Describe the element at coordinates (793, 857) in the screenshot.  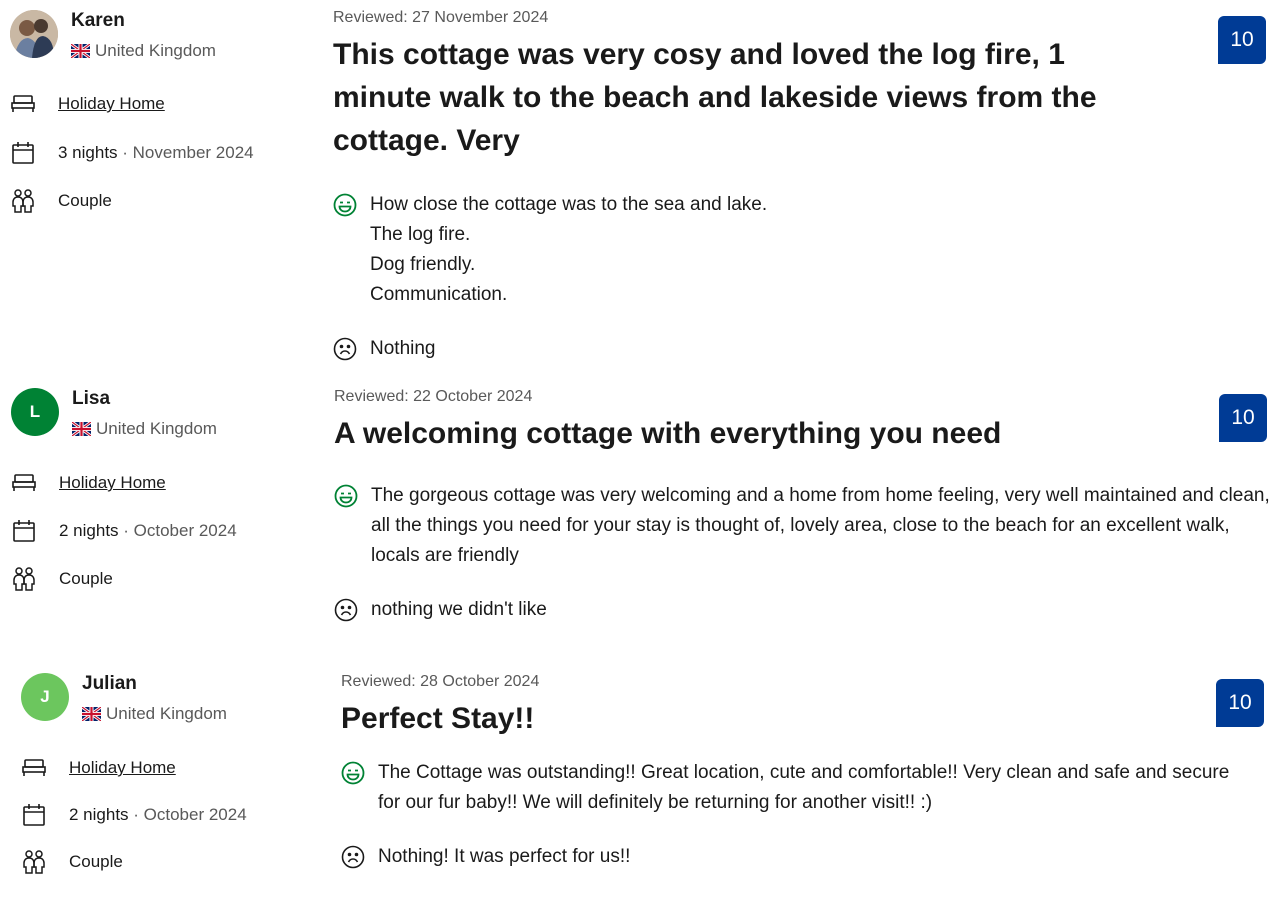
I see `negative-comment: Nothing! It was perfect for us!!` at that location.